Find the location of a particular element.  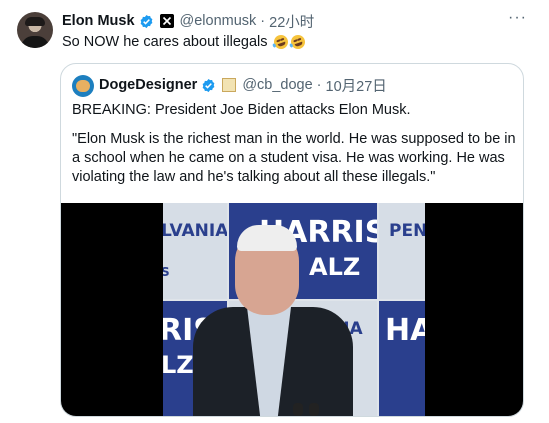

sign-text: S is located at coordinates (166, 272).